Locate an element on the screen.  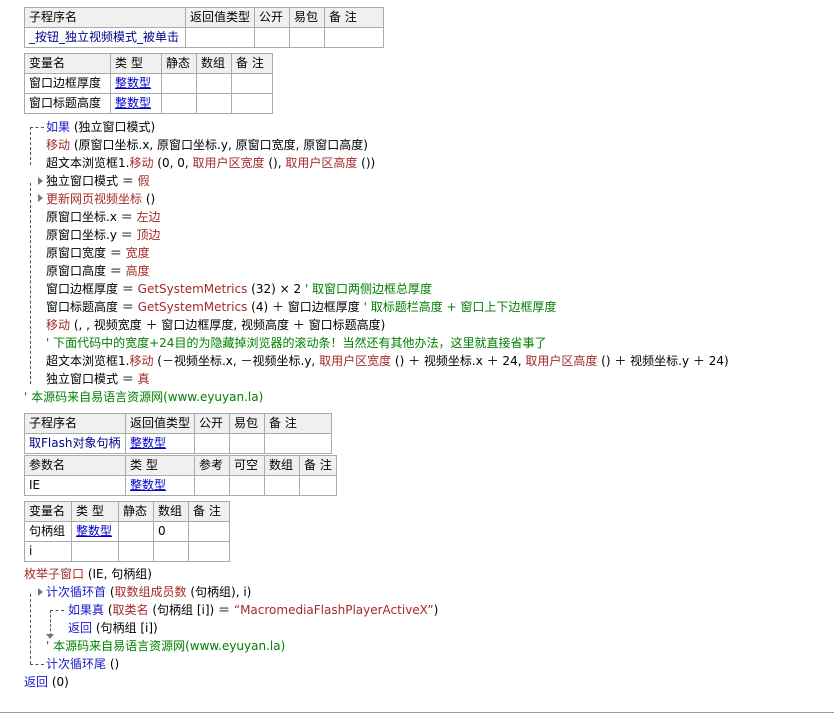
code-line: 超文本浏览框1.移动 (0, 0, 取用户区宽度 (), 取用户区高度 ()) is located at coordinates (210, 163).